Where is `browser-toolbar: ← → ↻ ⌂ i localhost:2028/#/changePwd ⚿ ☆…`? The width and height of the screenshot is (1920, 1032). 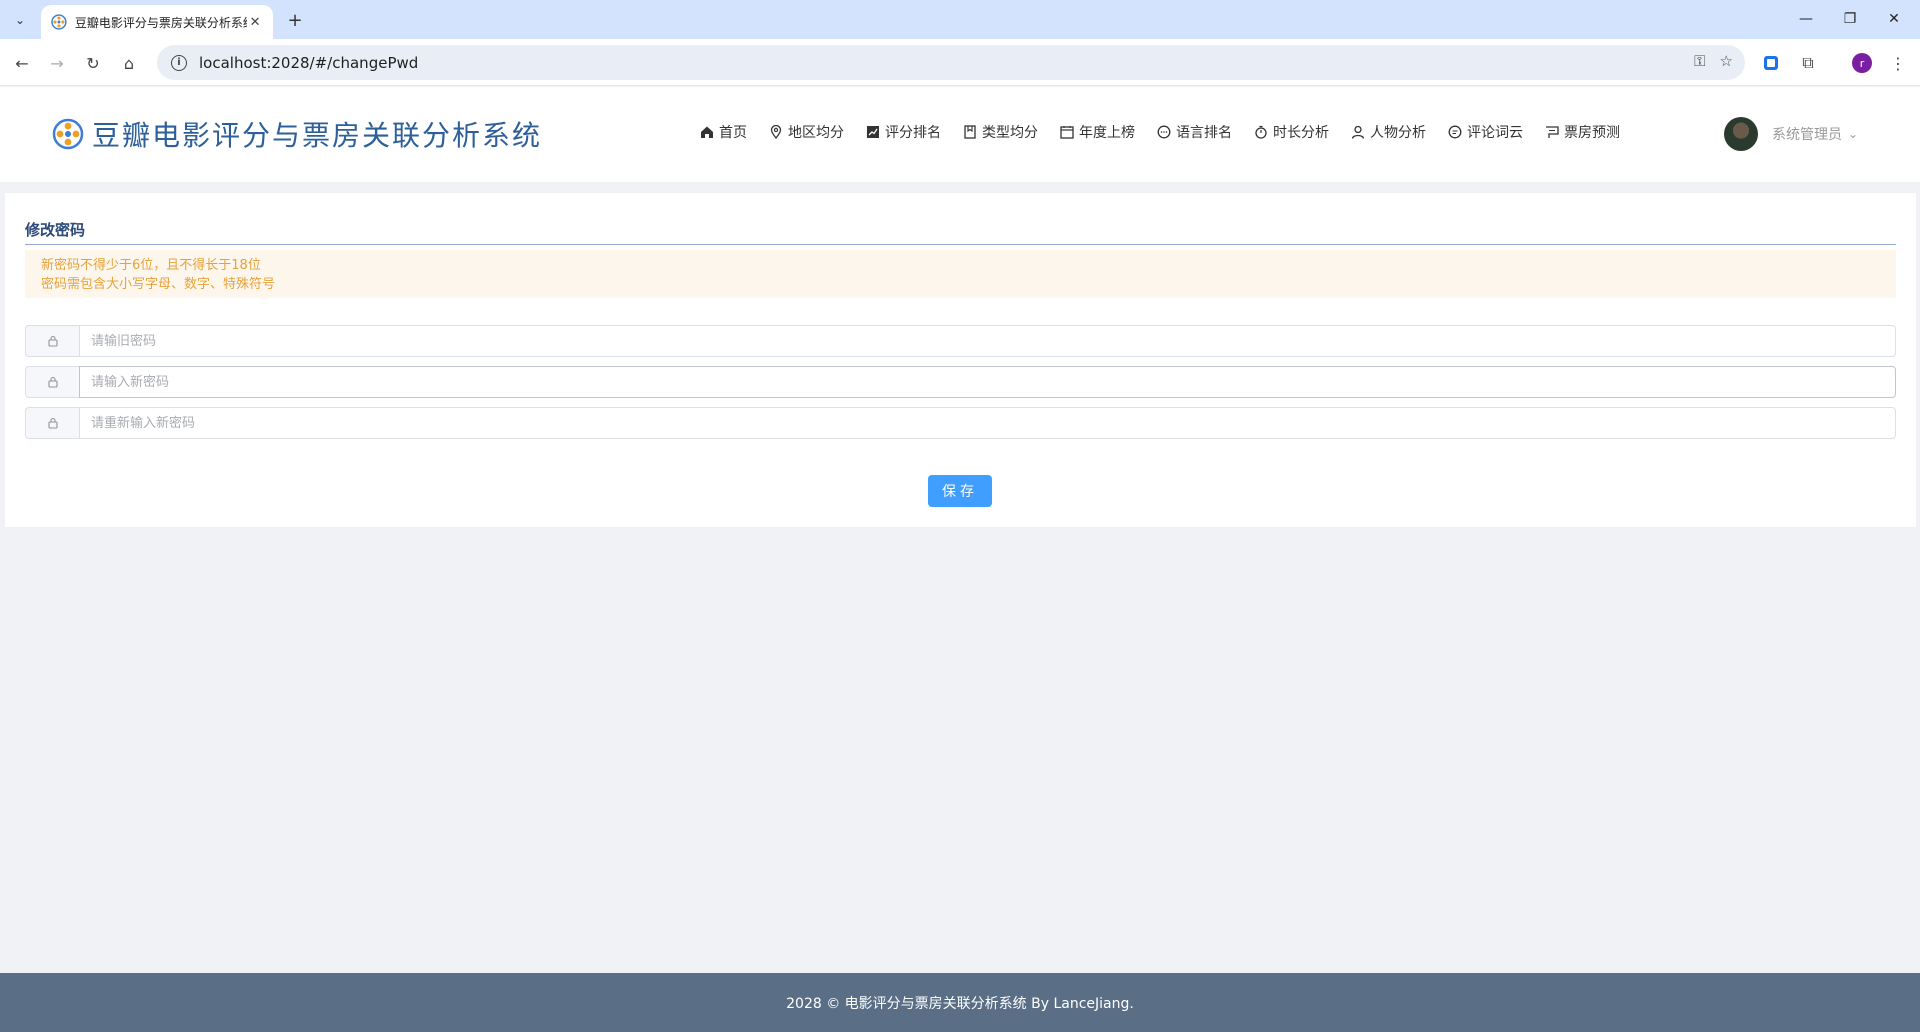 browser-toolbar: ← → ↻ ⌂ i localhost:2028/#/changePwd ⚿ ☆… is located at coordinates (960, 62).